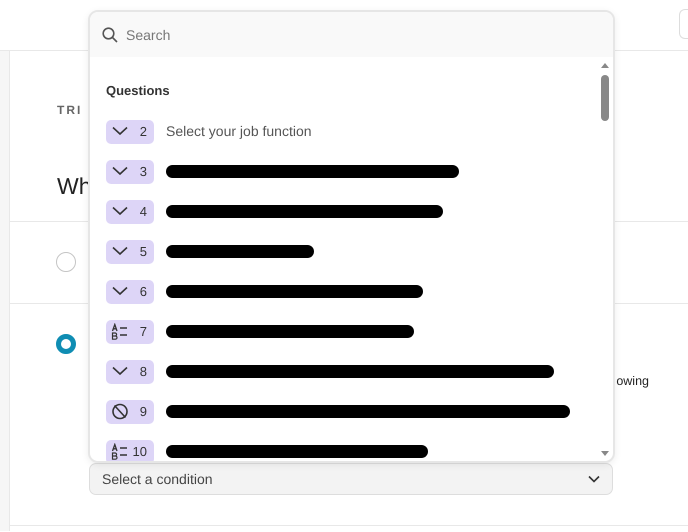 The height and width of the screenshot is (532, 688). What do you see at coordinates (594, 479) in the screenshot?
I see `chevron-down-icon` at bounding box center [594, 479].